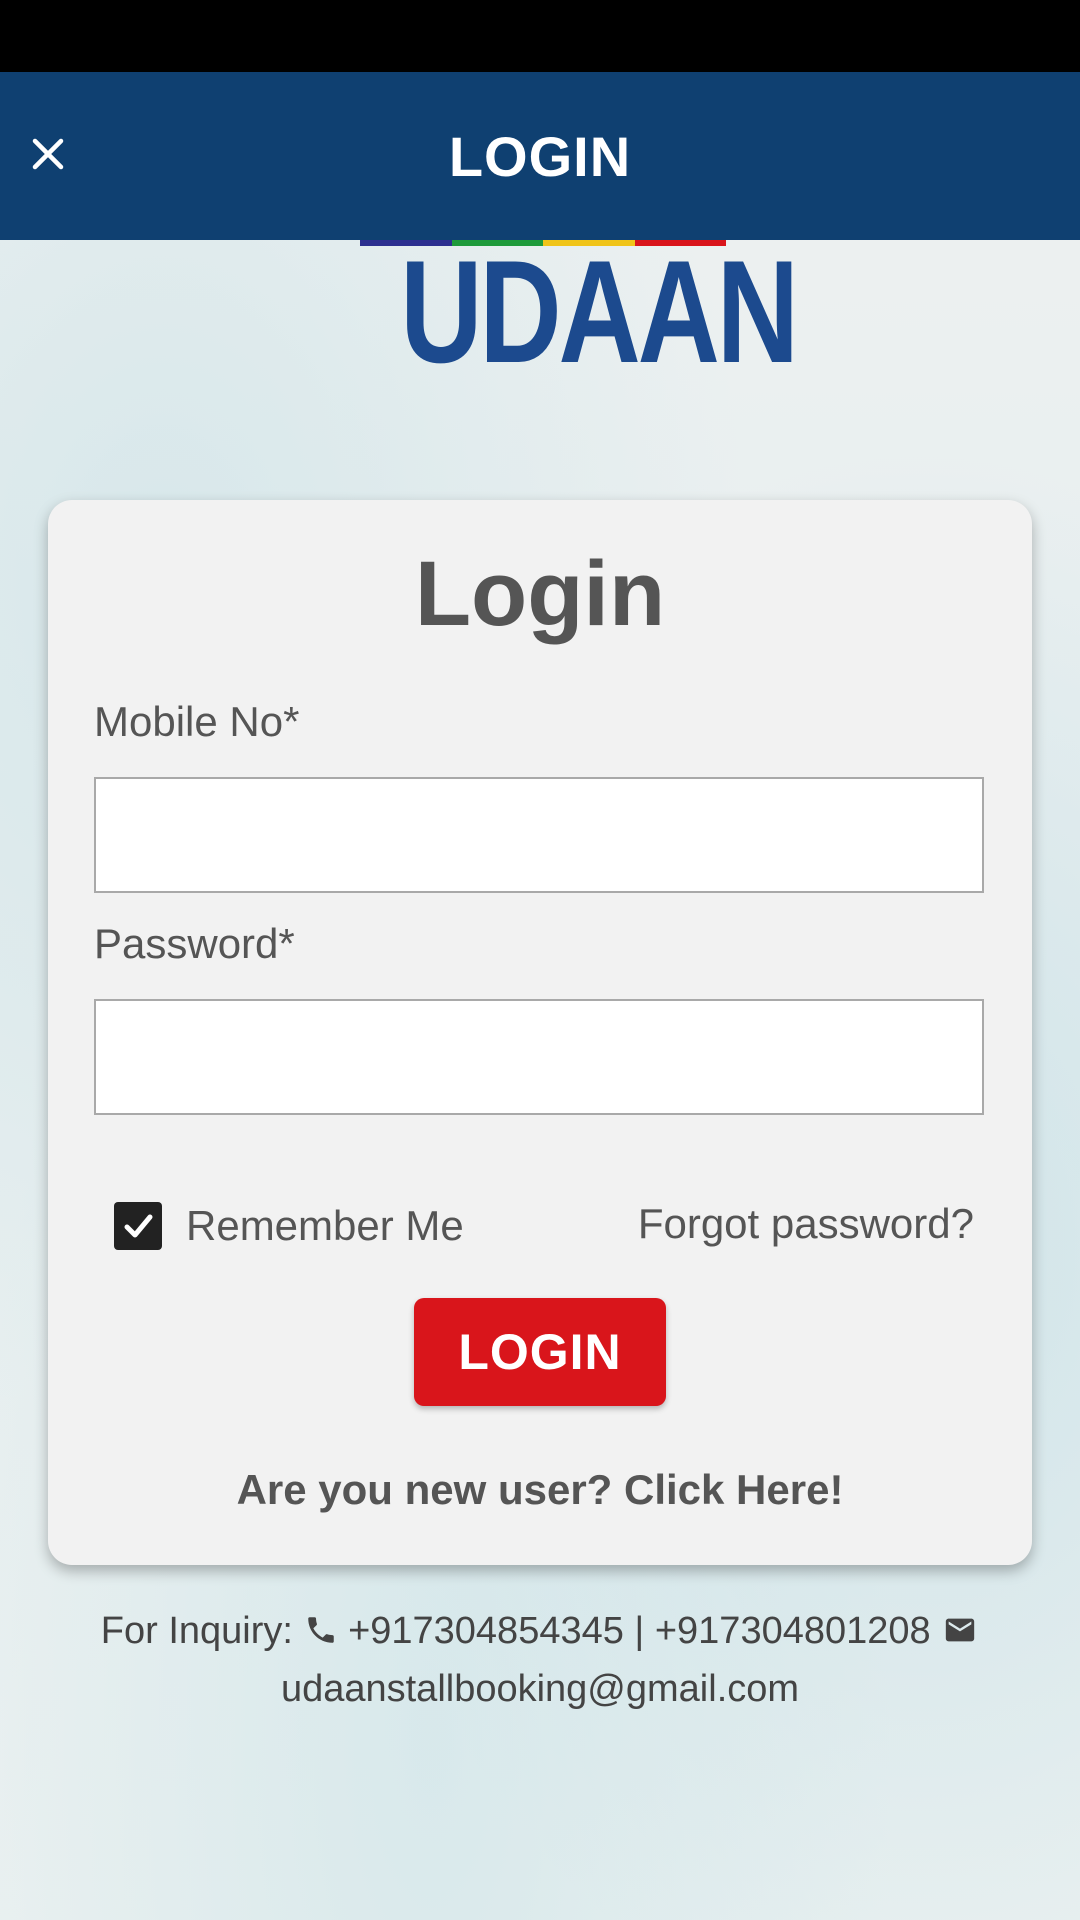 This screenshot has width=1080, height=1920. I want to click on remember-checkbox, so click(138, 1226).